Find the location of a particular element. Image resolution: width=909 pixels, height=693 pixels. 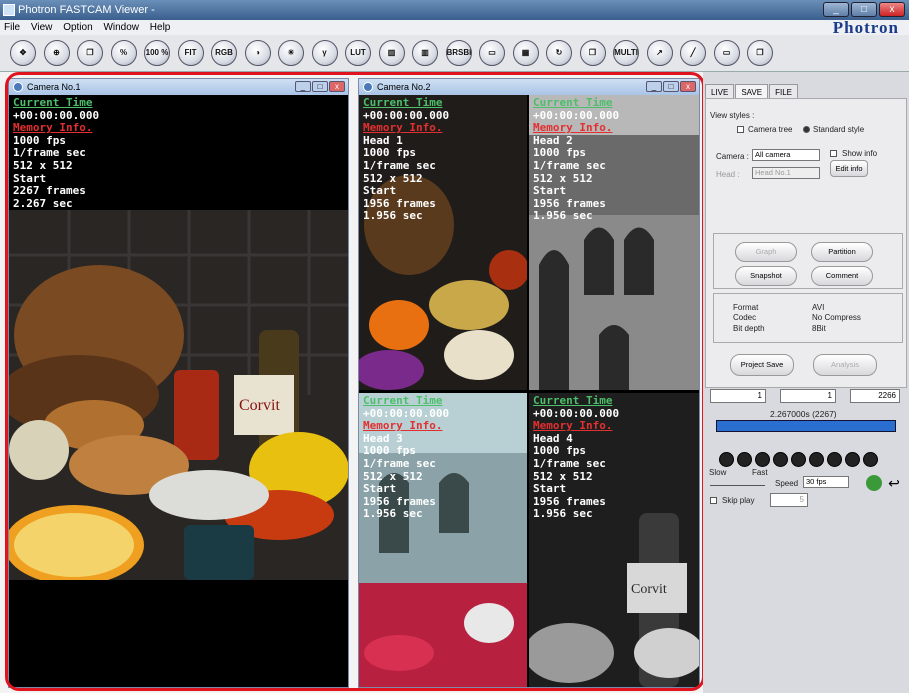

step-forward-icon is located at coordinates (816, 459).